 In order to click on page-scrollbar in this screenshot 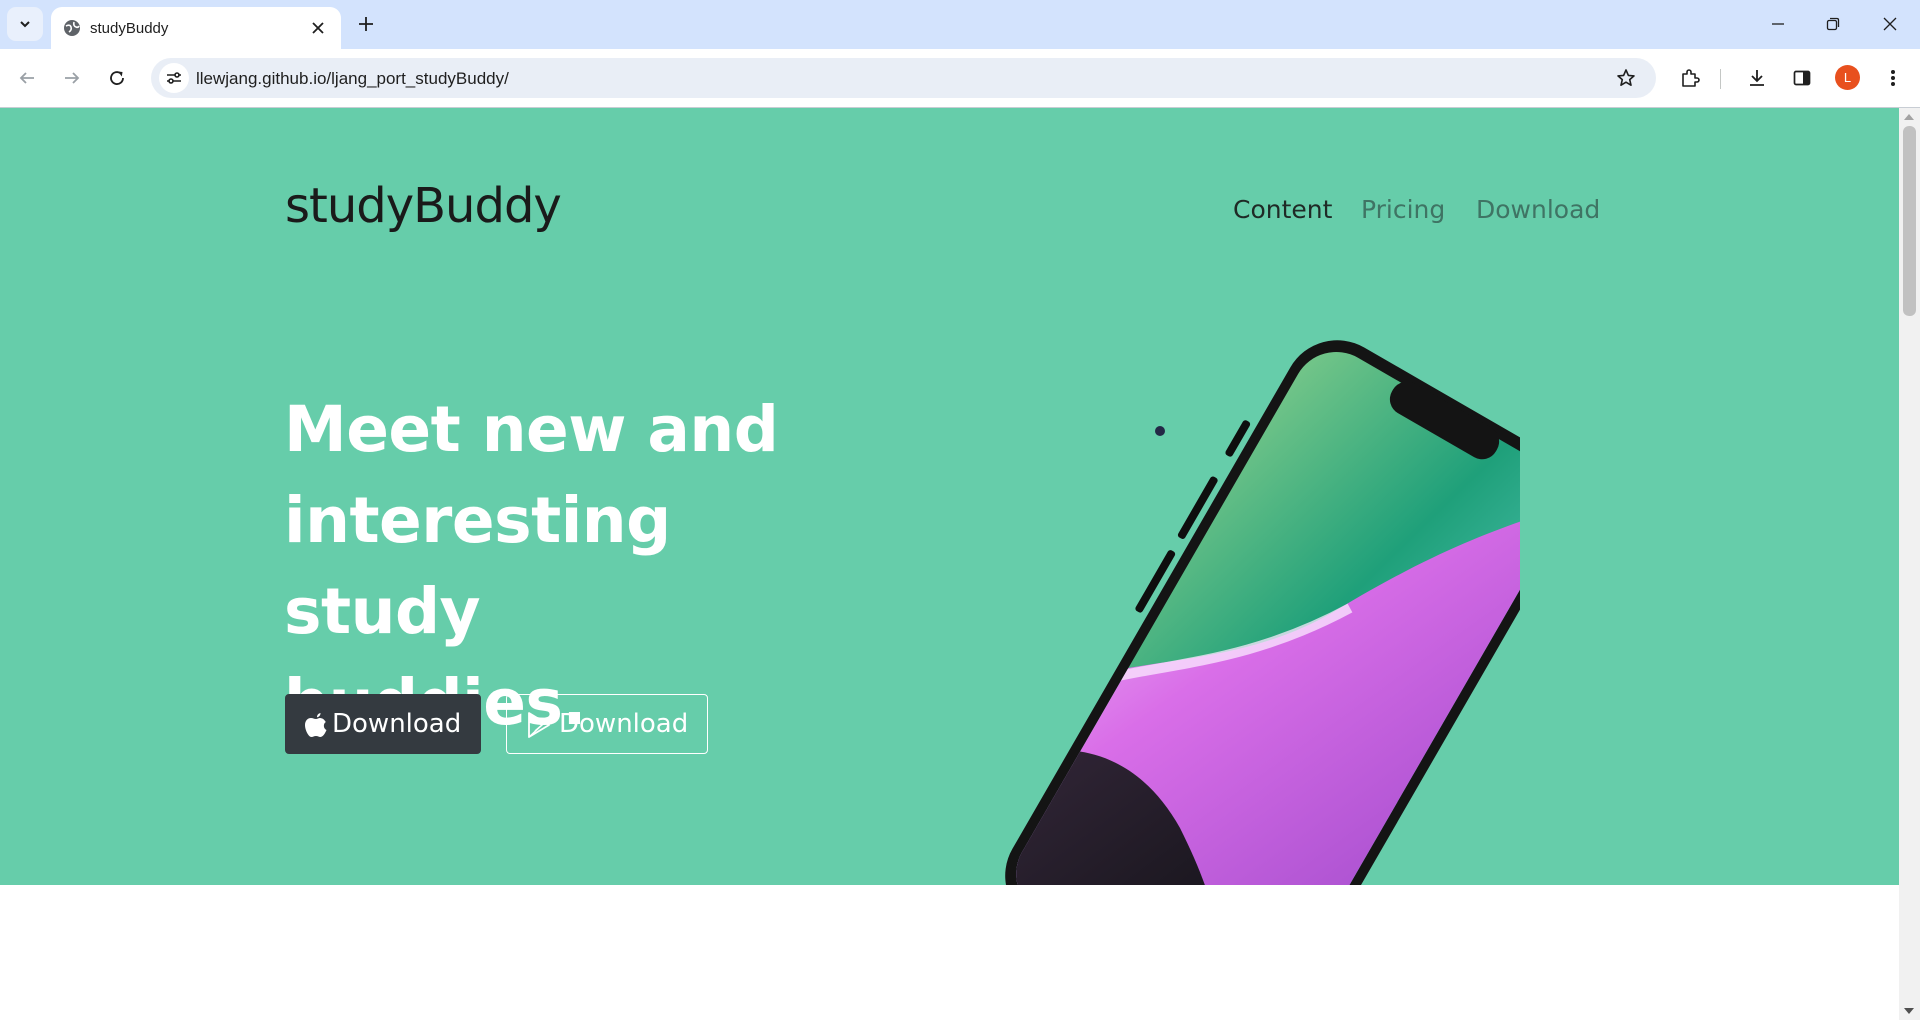, I will do `click(1909, 564)`.